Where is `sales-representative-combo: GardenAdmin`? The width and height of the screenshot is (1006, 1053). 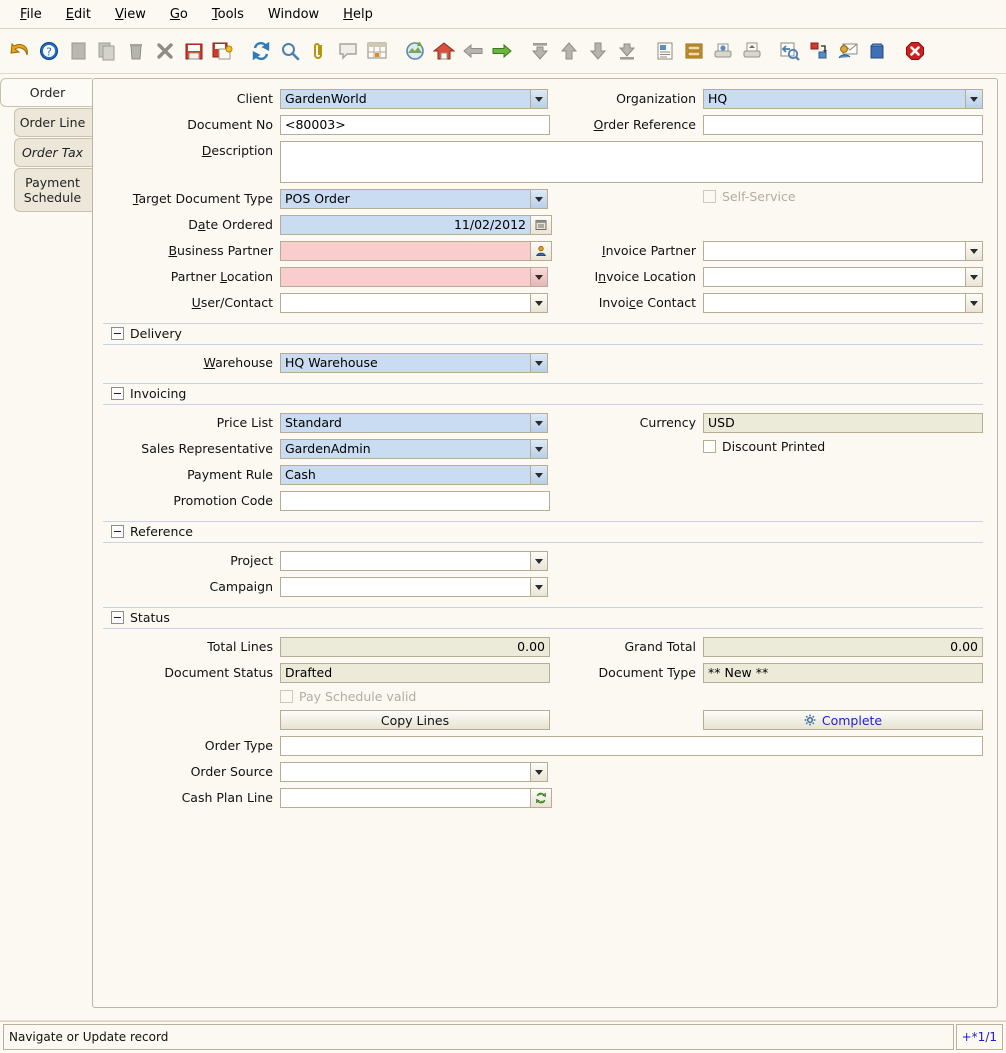
sales-representative-combo: GardenAdmin is located at coordinates (414, 449).